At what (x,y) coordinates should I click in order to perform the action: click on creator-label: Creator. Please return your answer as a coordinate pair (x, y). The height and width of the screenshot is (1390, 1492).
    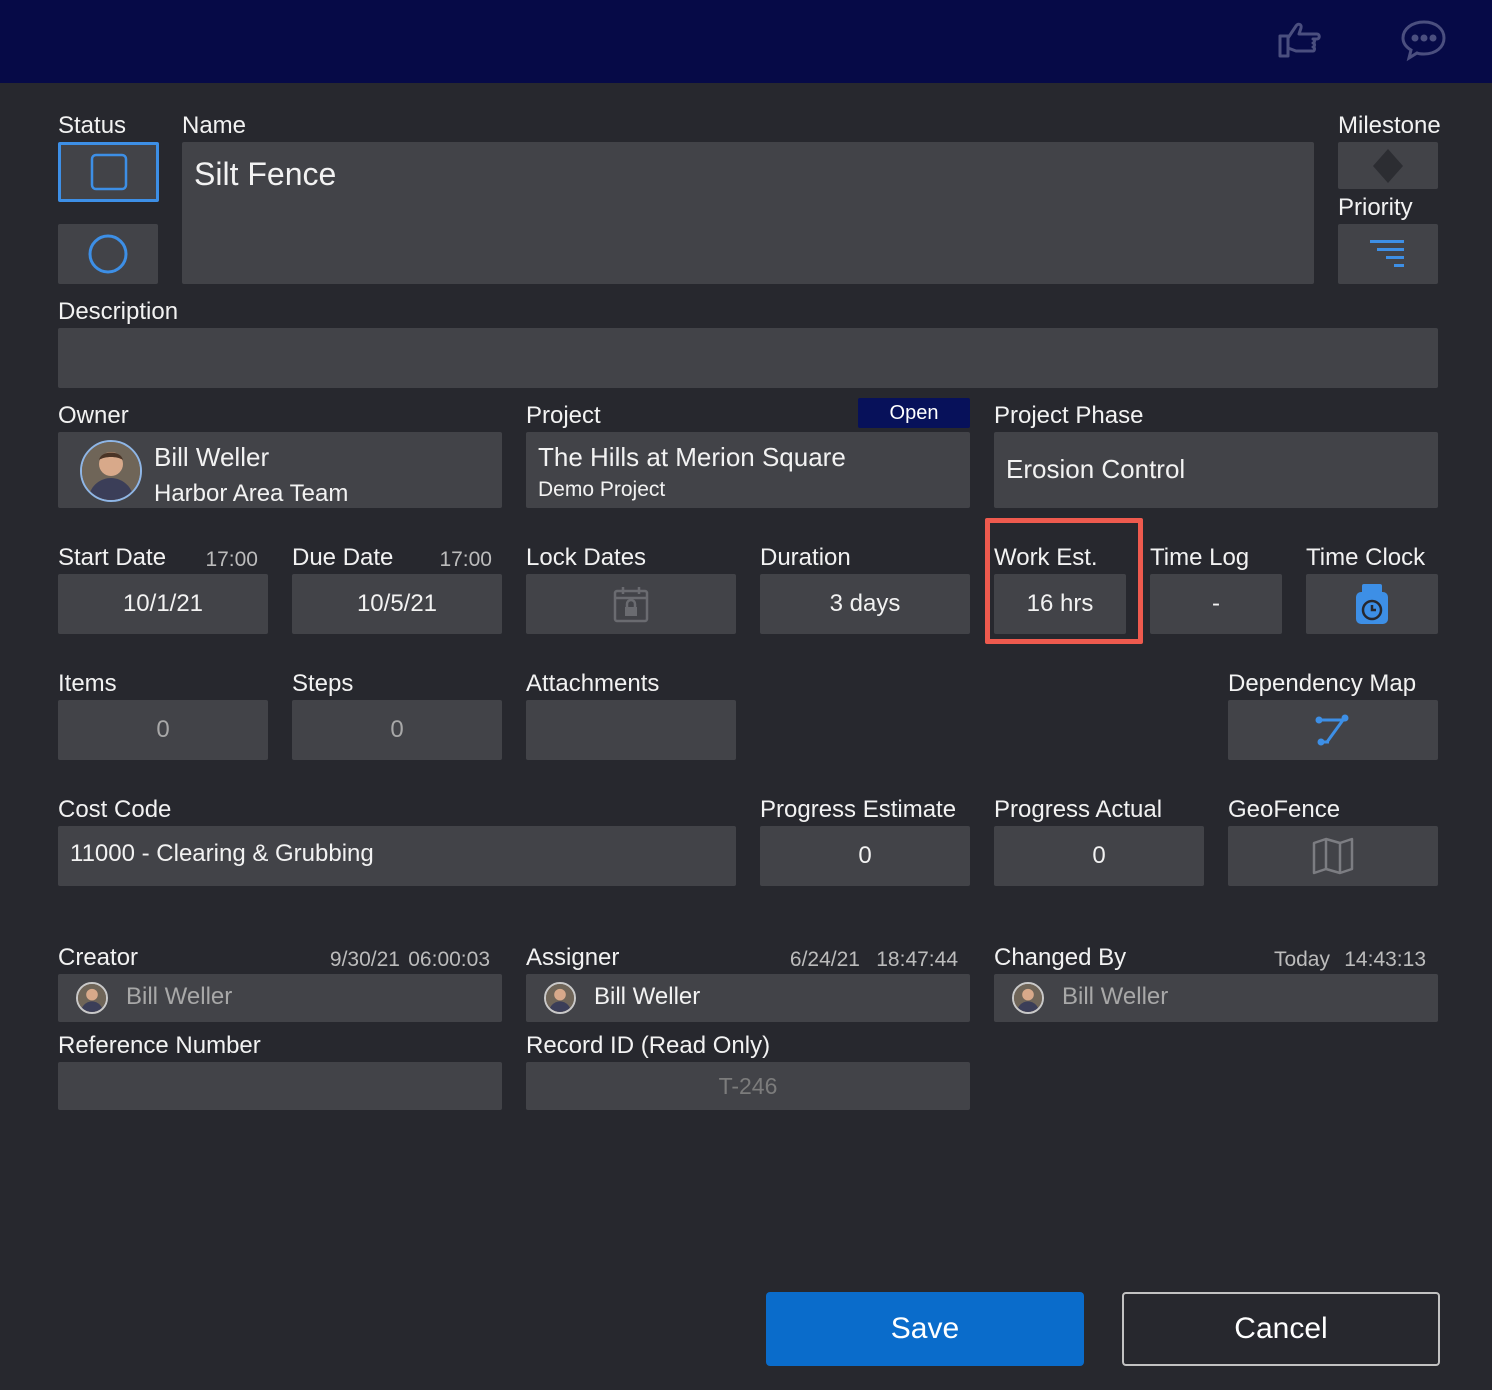
    Looking at the image, I should click on (98, 957).